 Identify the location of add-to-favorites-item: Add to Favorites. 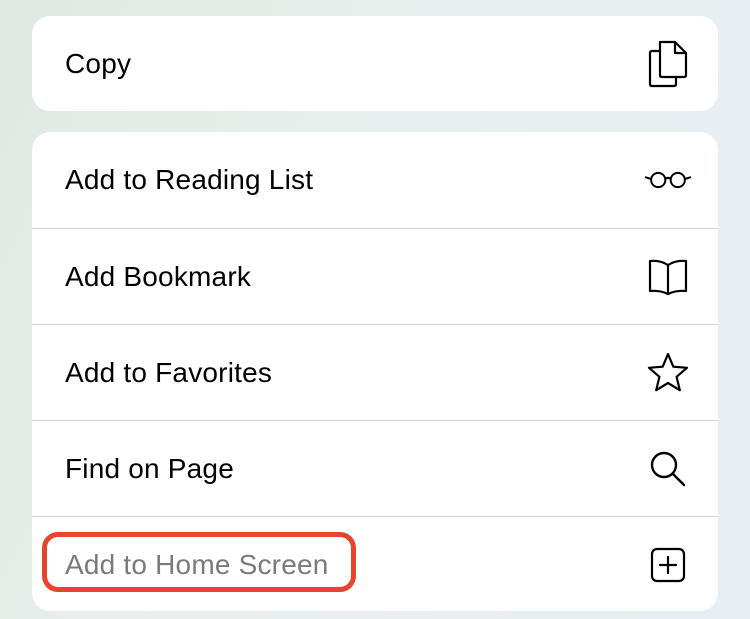
(375, 372).